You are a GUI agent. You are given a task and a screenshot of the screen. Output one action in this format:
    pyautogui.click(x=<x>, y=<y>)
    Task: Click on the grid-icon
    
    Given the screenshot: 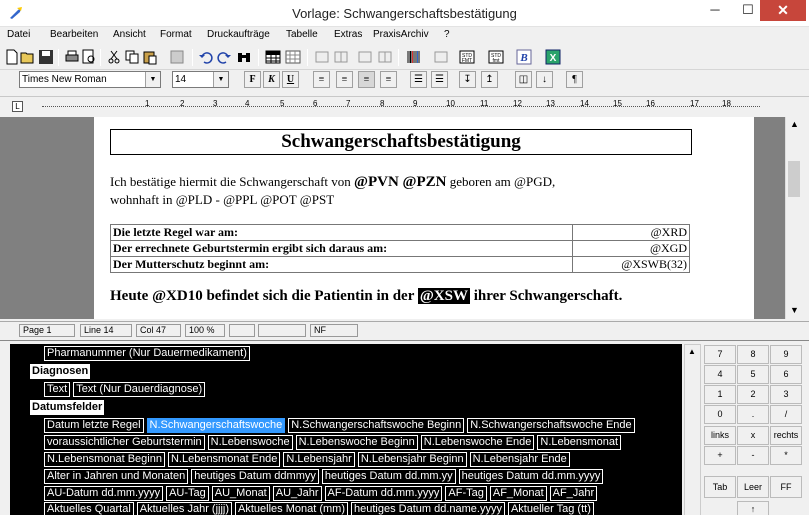 What is the action you would take?
    pyautogui.click(x=293, y=57)
    